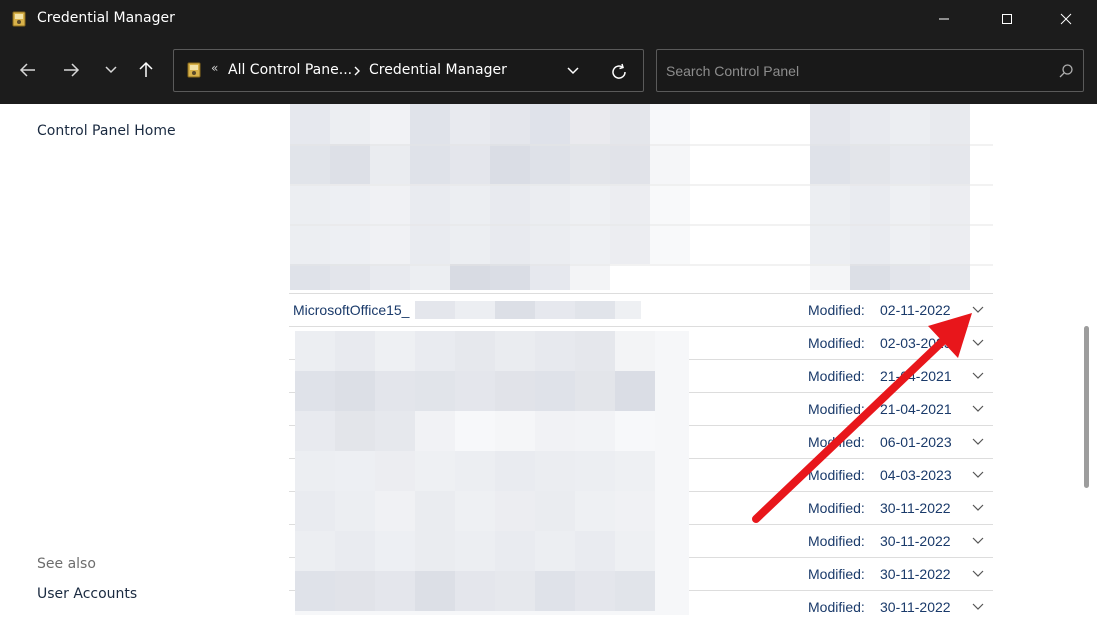  I want to click on navigation-bar: « All Control Pane... Credential Manager, so click(548, 71).